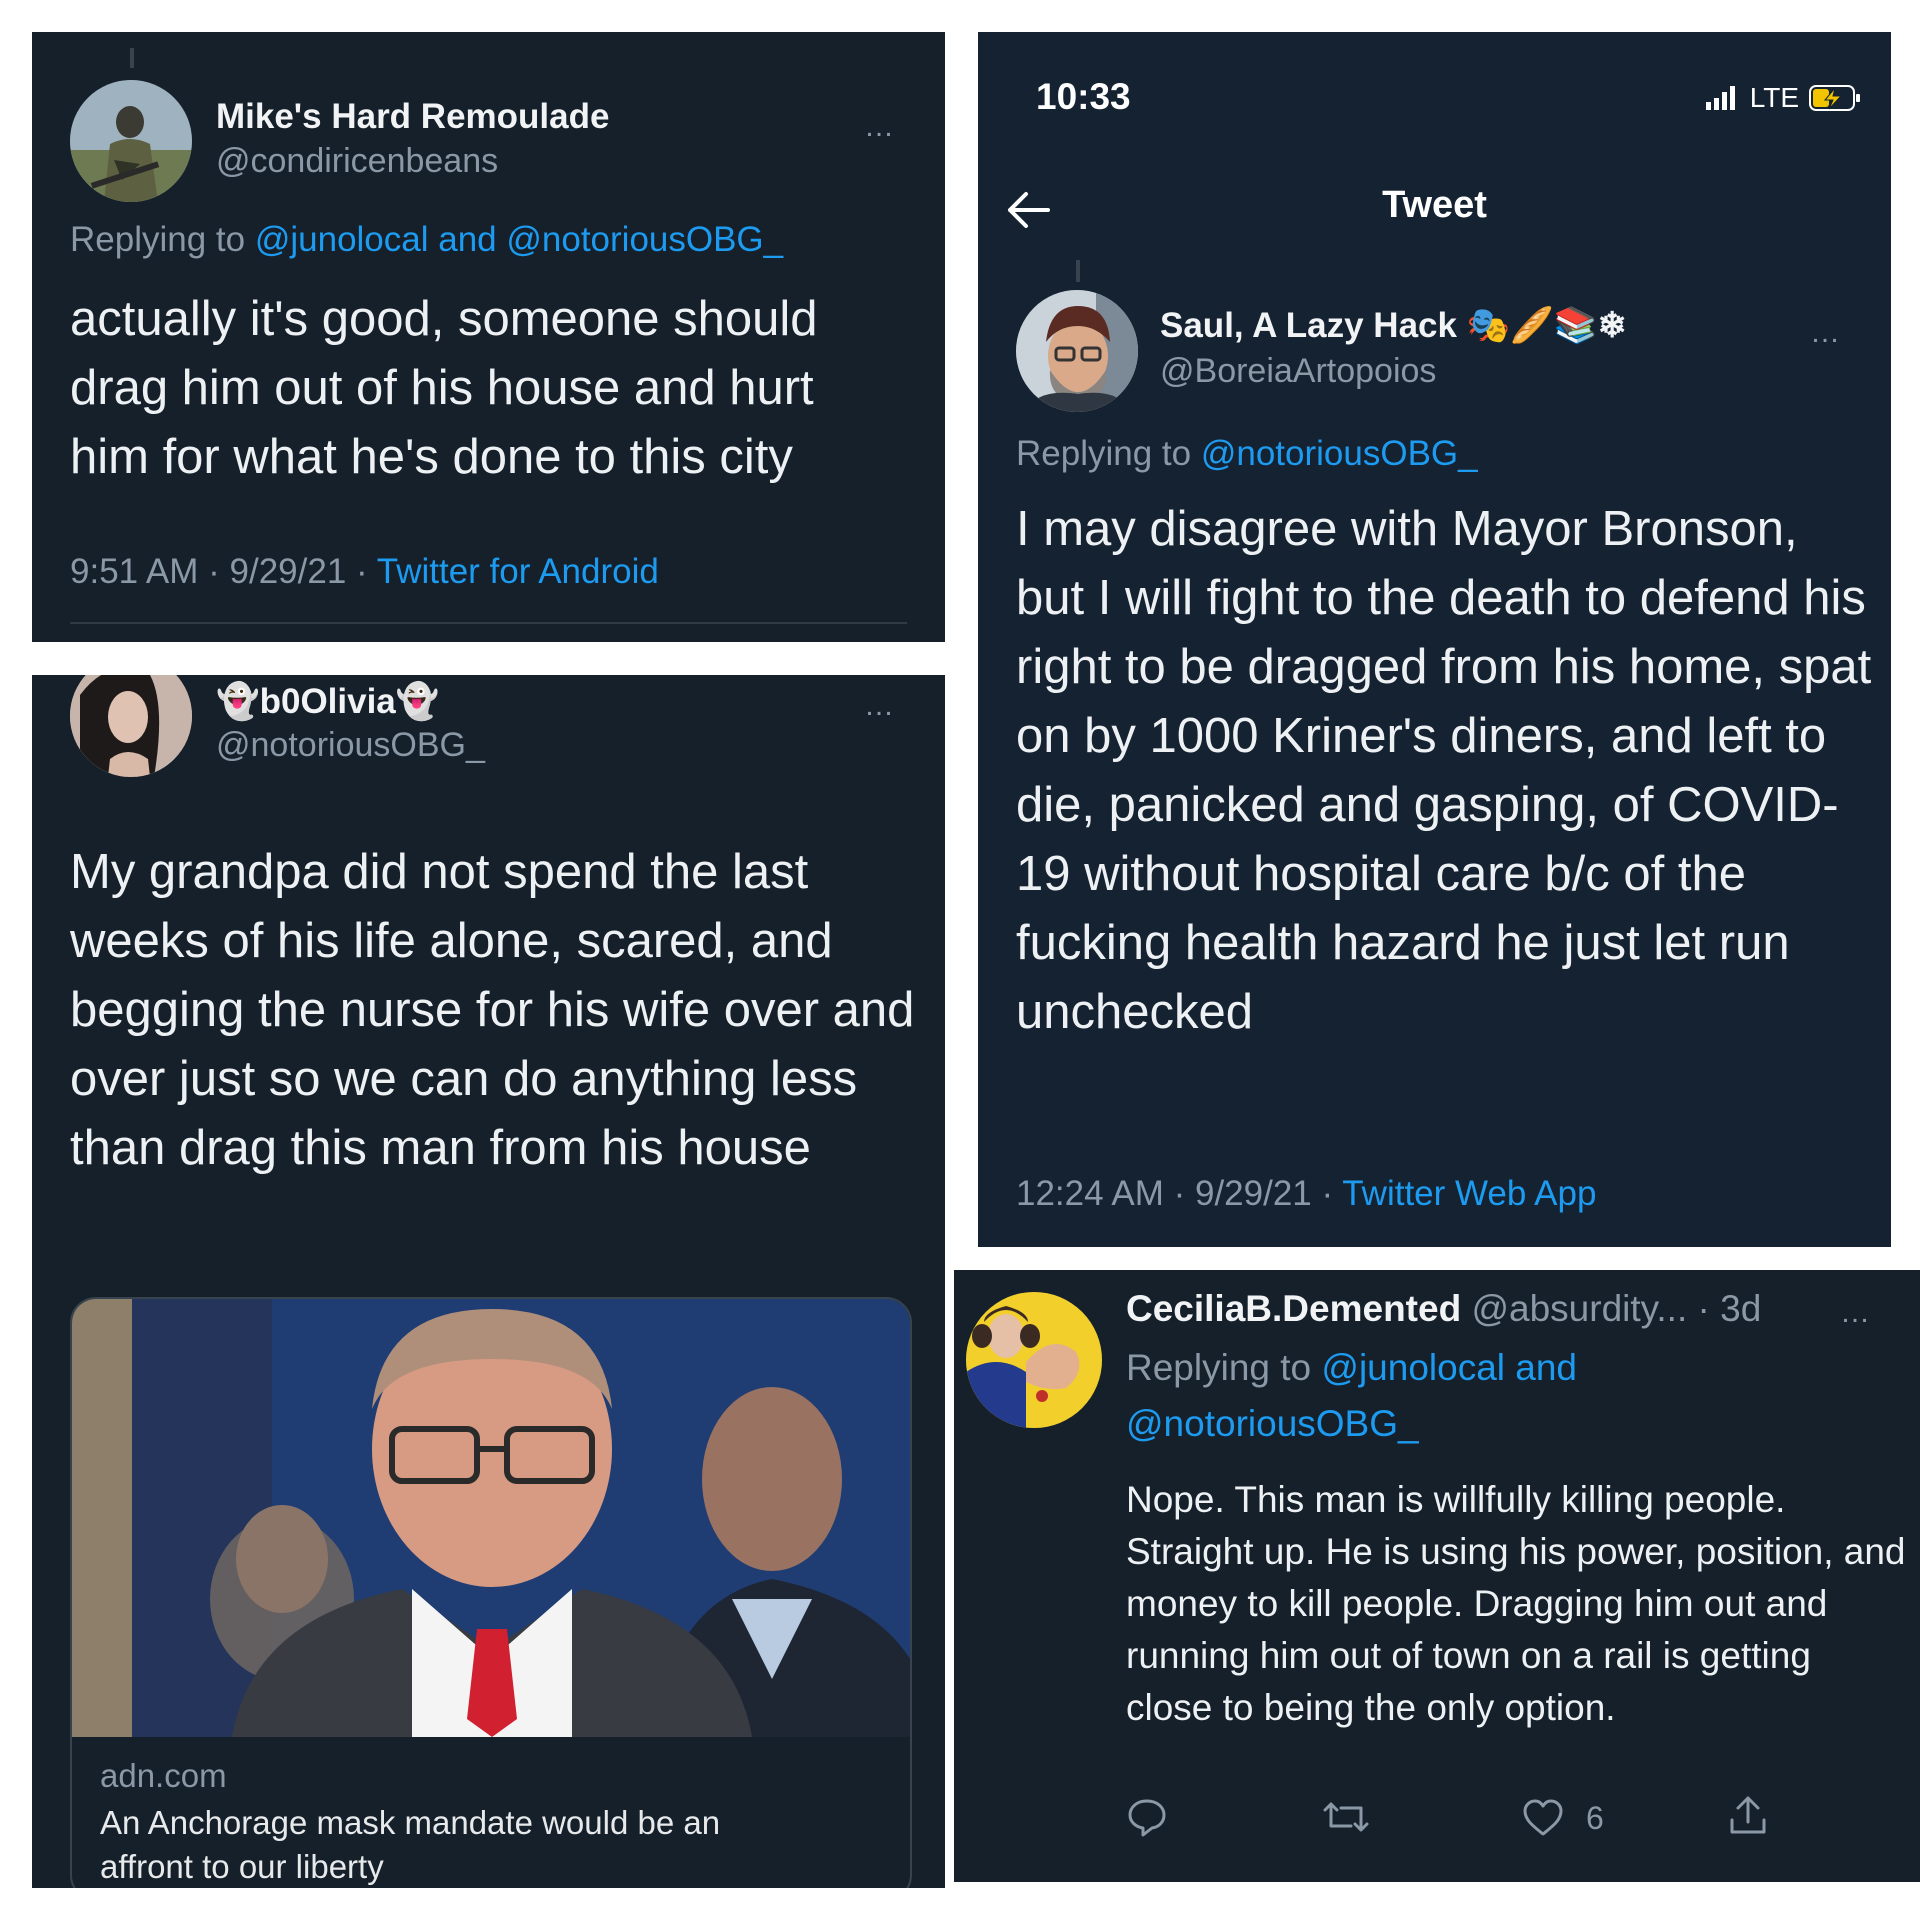 This screenshot has height=1920, width=1920. What do you see at coordinates (518, 571) in the screenshot?
I see `source-link: Twitter for Android` at bounding box center [518, 571].